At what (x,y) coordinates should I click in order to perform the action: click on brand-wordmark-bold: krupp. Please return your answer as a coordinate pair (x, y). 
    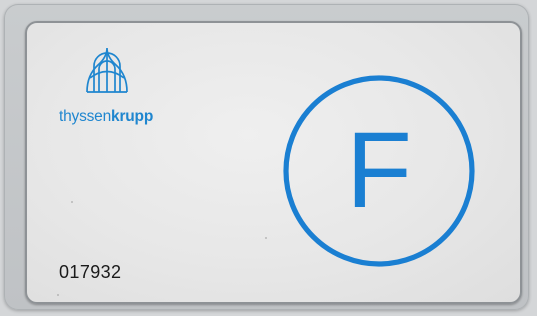
    Looking at the image, I should click on (132, 116).